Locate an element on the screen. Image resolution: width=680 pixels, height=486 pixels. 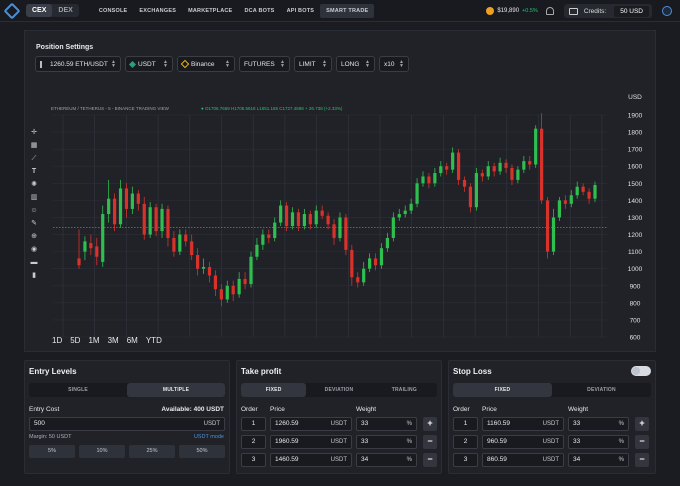
sl-add-button: + is located at coordinates (642, 424).